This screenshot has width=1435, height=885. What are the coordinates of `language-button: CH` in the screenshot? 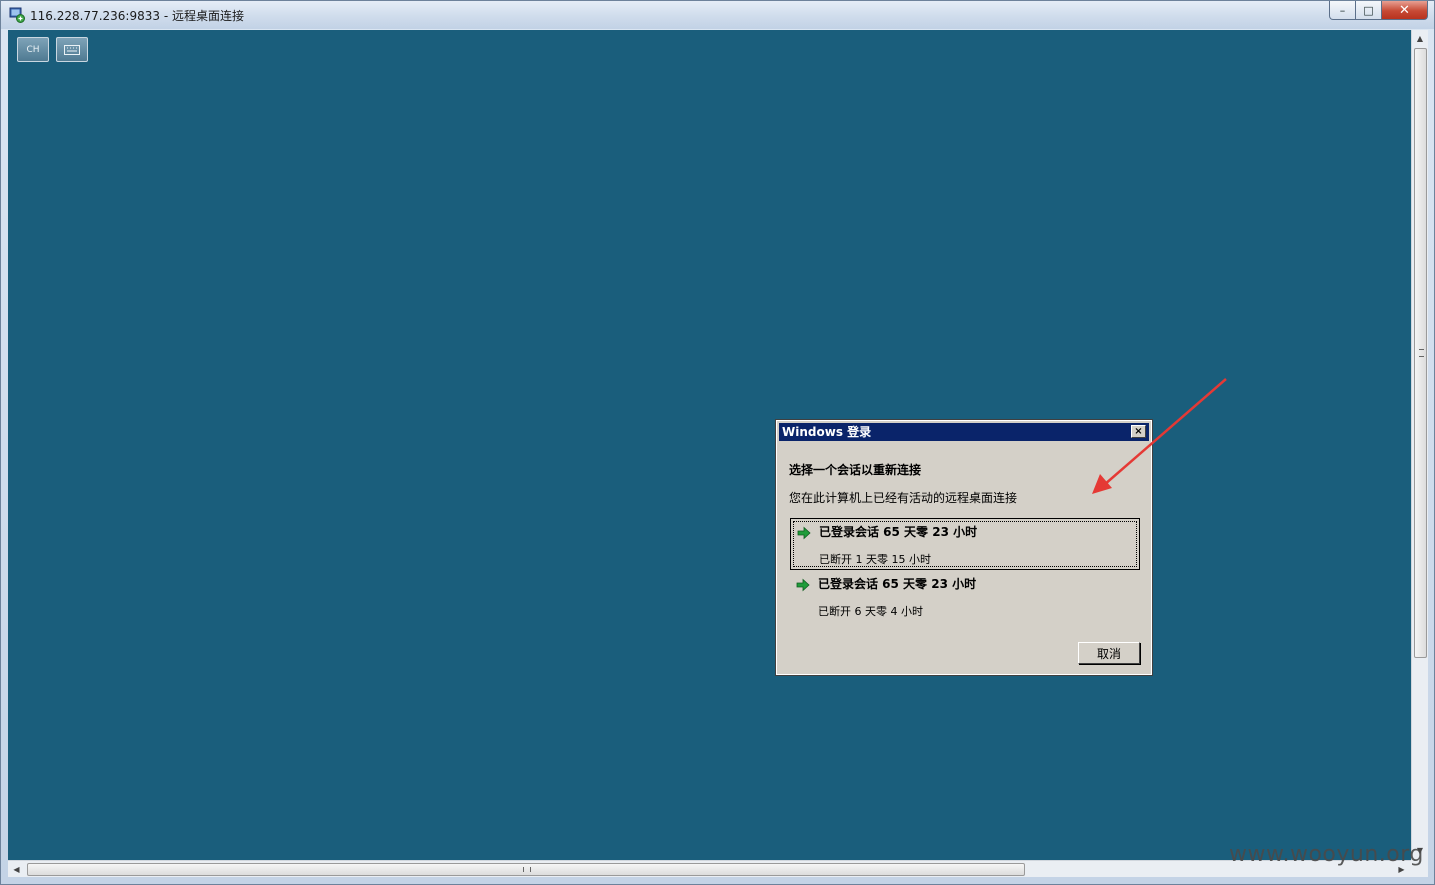 It's located at (33, 49).